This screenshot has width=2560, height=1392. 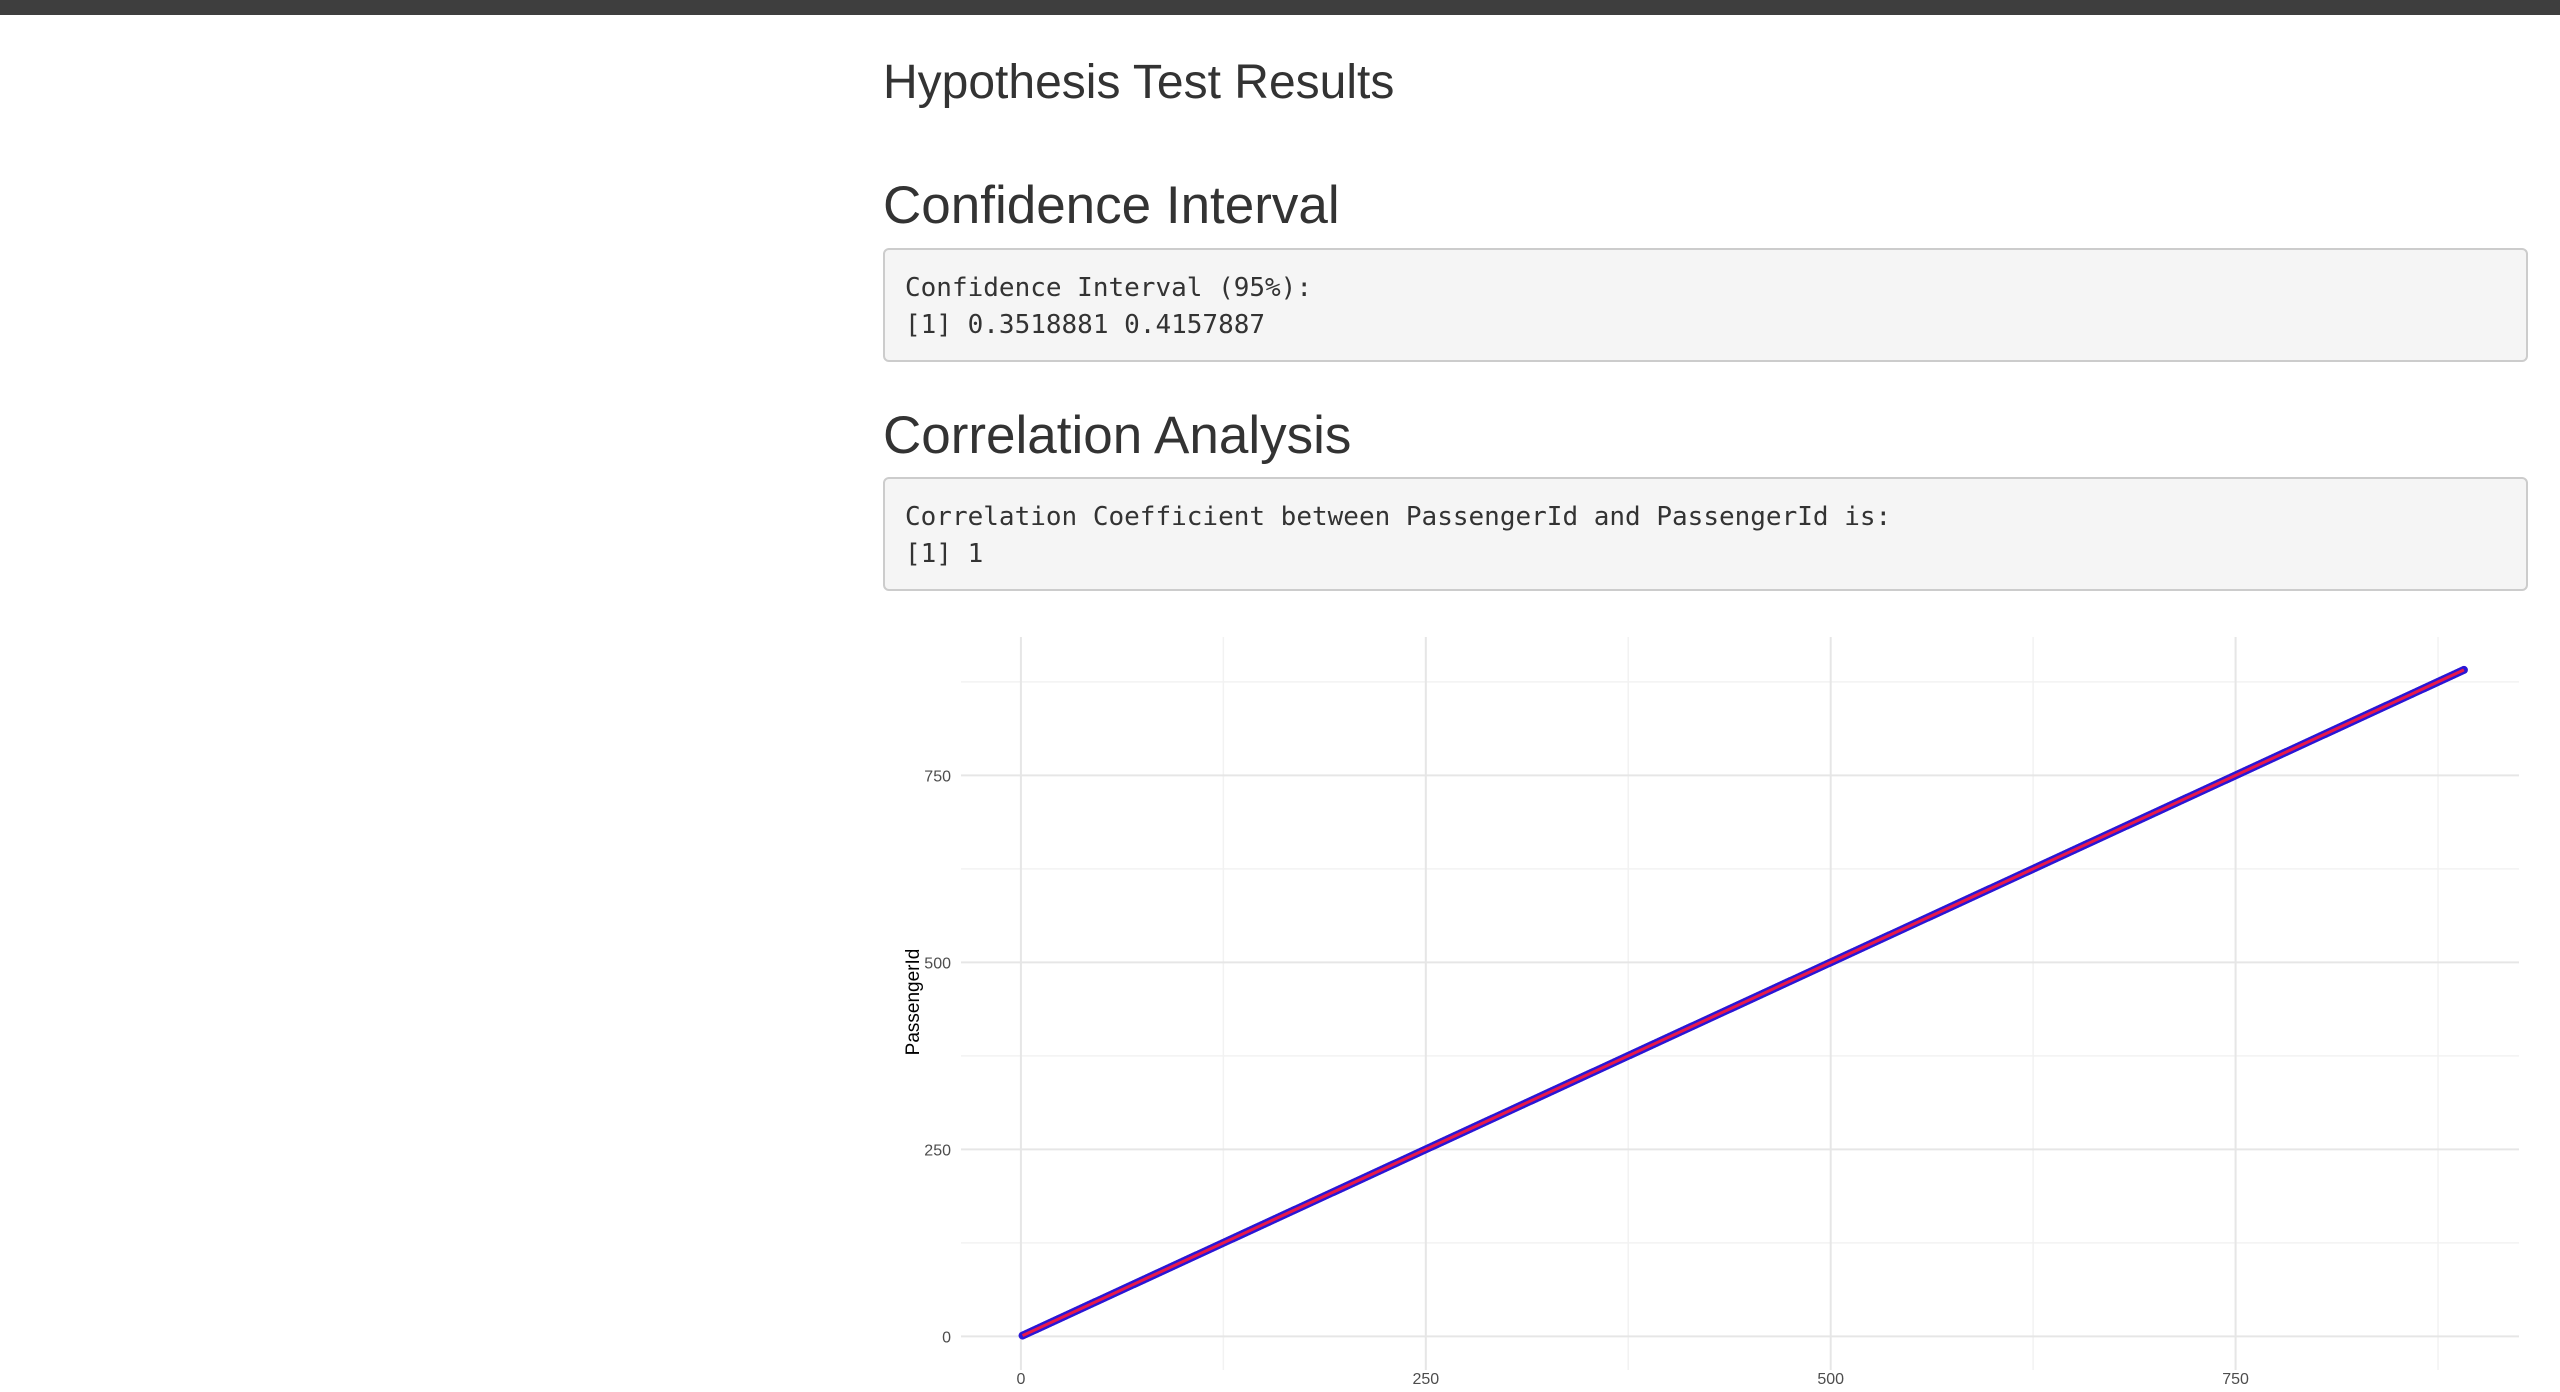 What do you see at coordinates (913, 1002) in the screenshot?
I see `y-axis-label: PassengerId` at bounding box center [913, 1002].